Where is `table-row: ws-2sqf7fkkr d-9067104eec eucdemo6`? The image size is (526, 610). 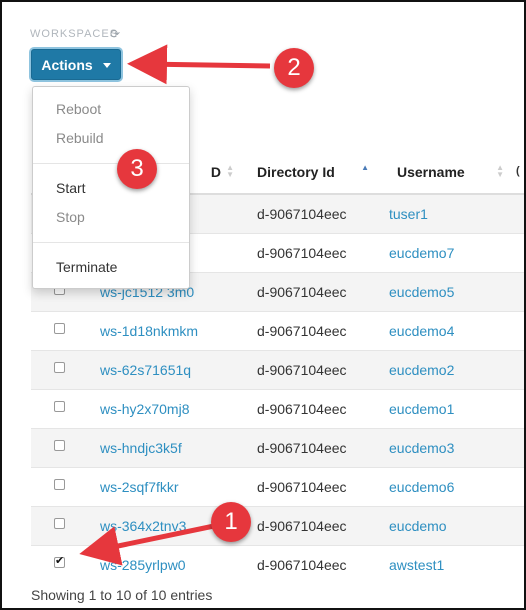
table-row: ws-2sqf7fkkr d-9067104eec eucdemo6 is located at coordinates (277, 487).